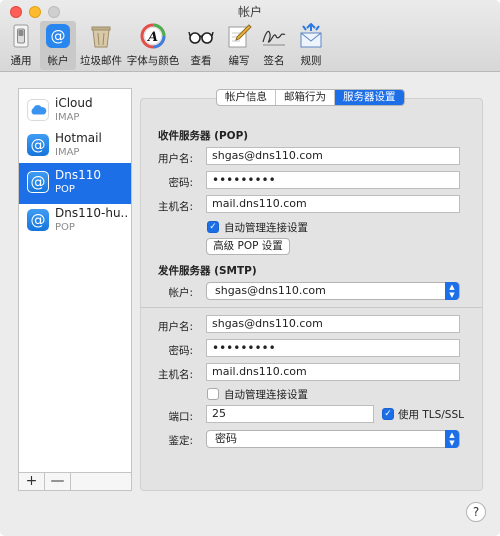 Image resolution: width=500 pixels, height=536 pixels. What do you see at coordinates (58, 61) in the screenshot?
I see `toolbar-label: 帐户` at bounding box center [58, 61].